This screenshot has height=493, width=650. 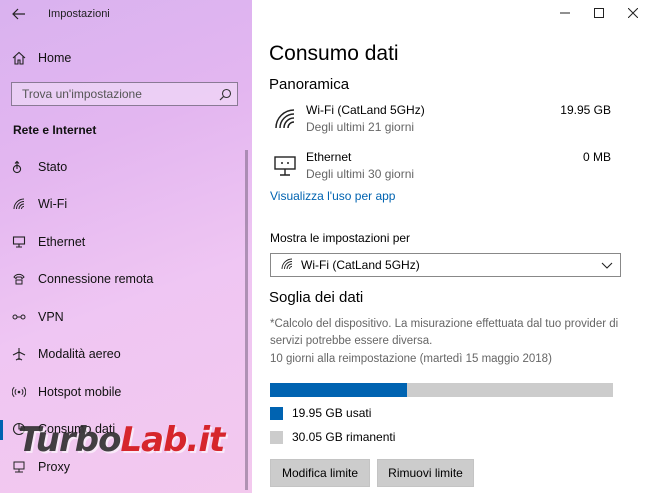 What do you see at coordinates (607, 265) in the screenshot?
I see `chevron-down-icon` at bounding box center [607, 265].